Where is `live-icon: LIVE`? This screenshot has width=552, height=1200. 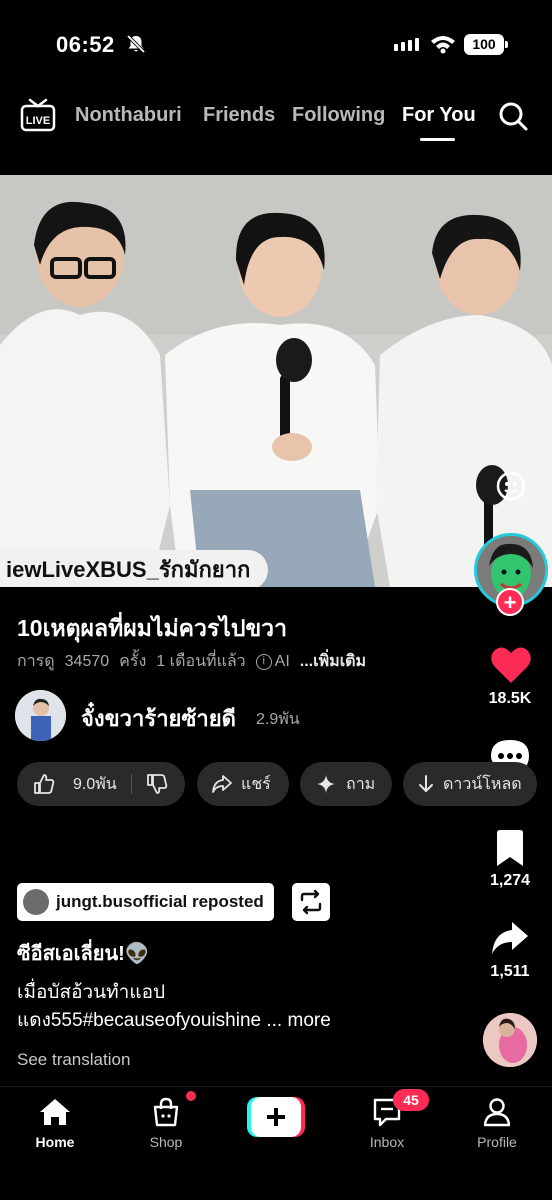
live-icon: LIVE is located at coordinates (38, 115).